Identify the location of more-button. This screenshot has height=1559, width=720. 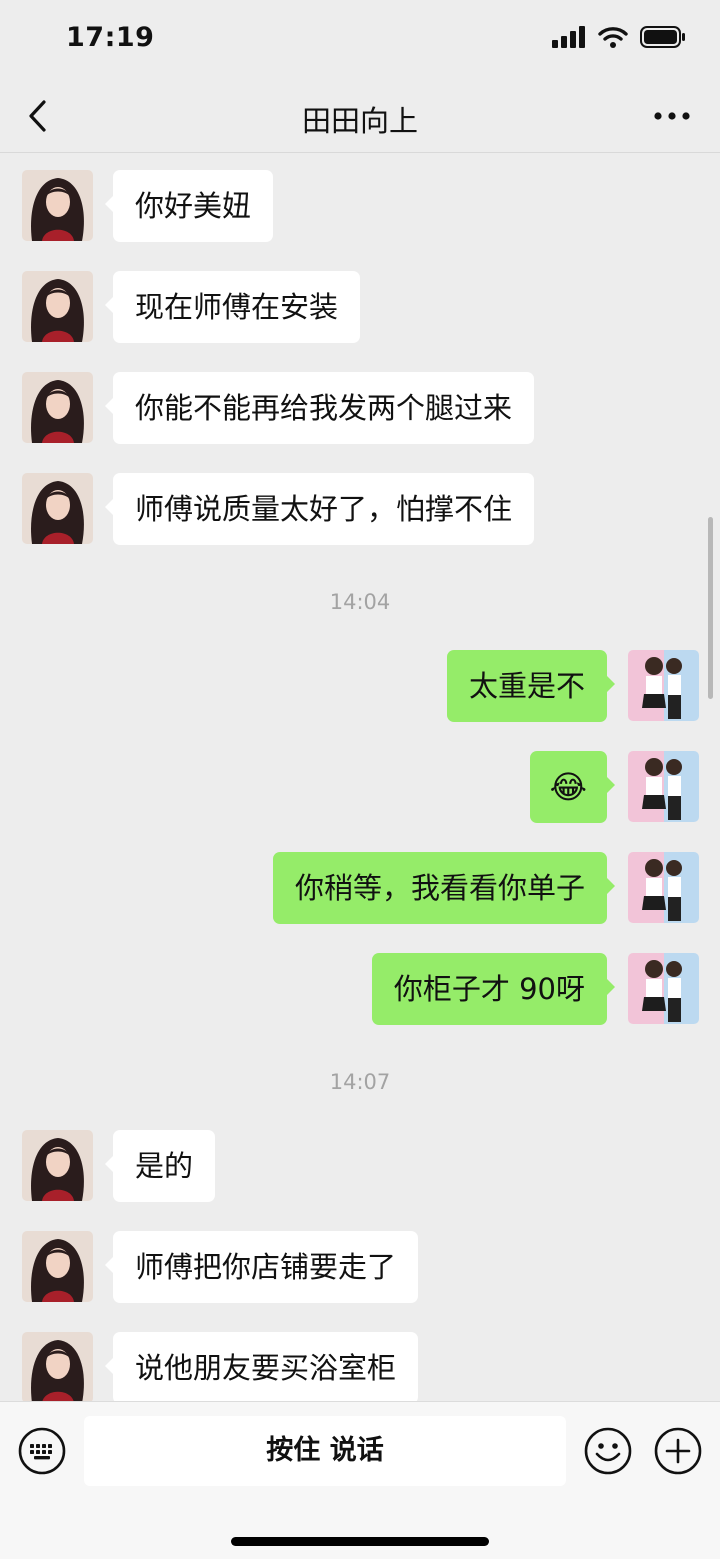
(672, 116).